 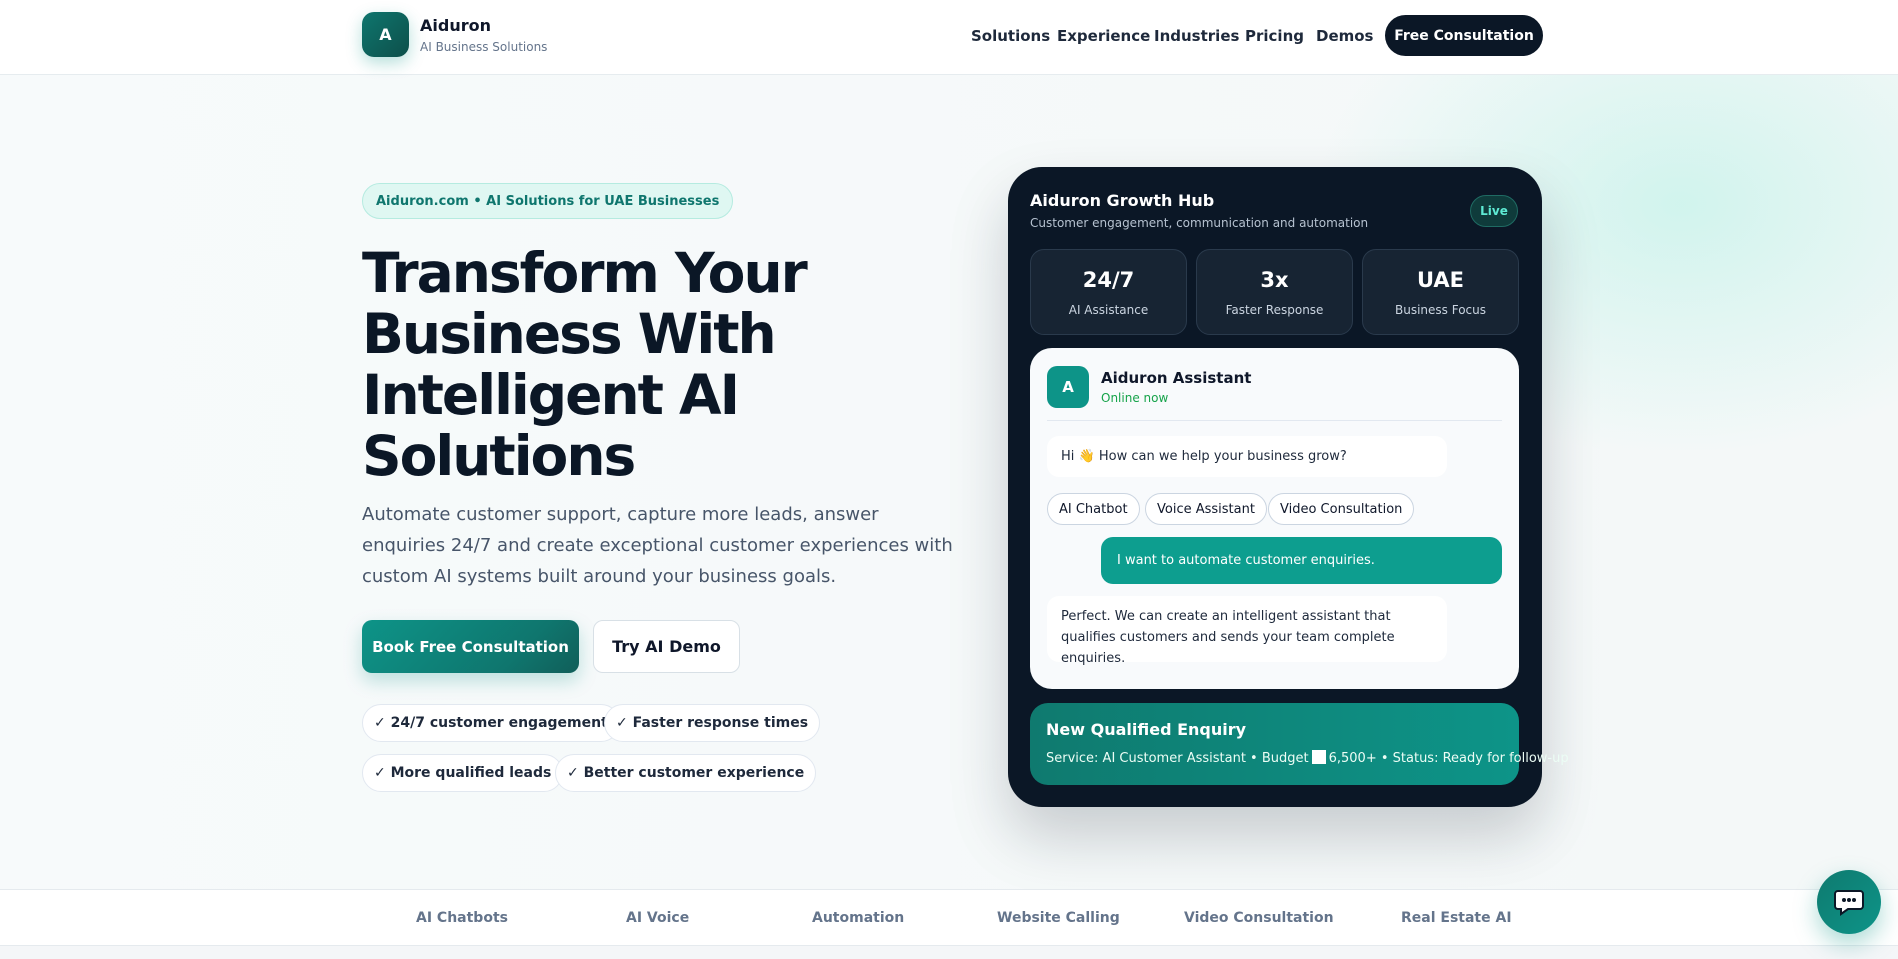 I want to click on quick-reply-video-consultation: Video Consultation, so click(x=1341, y=509).